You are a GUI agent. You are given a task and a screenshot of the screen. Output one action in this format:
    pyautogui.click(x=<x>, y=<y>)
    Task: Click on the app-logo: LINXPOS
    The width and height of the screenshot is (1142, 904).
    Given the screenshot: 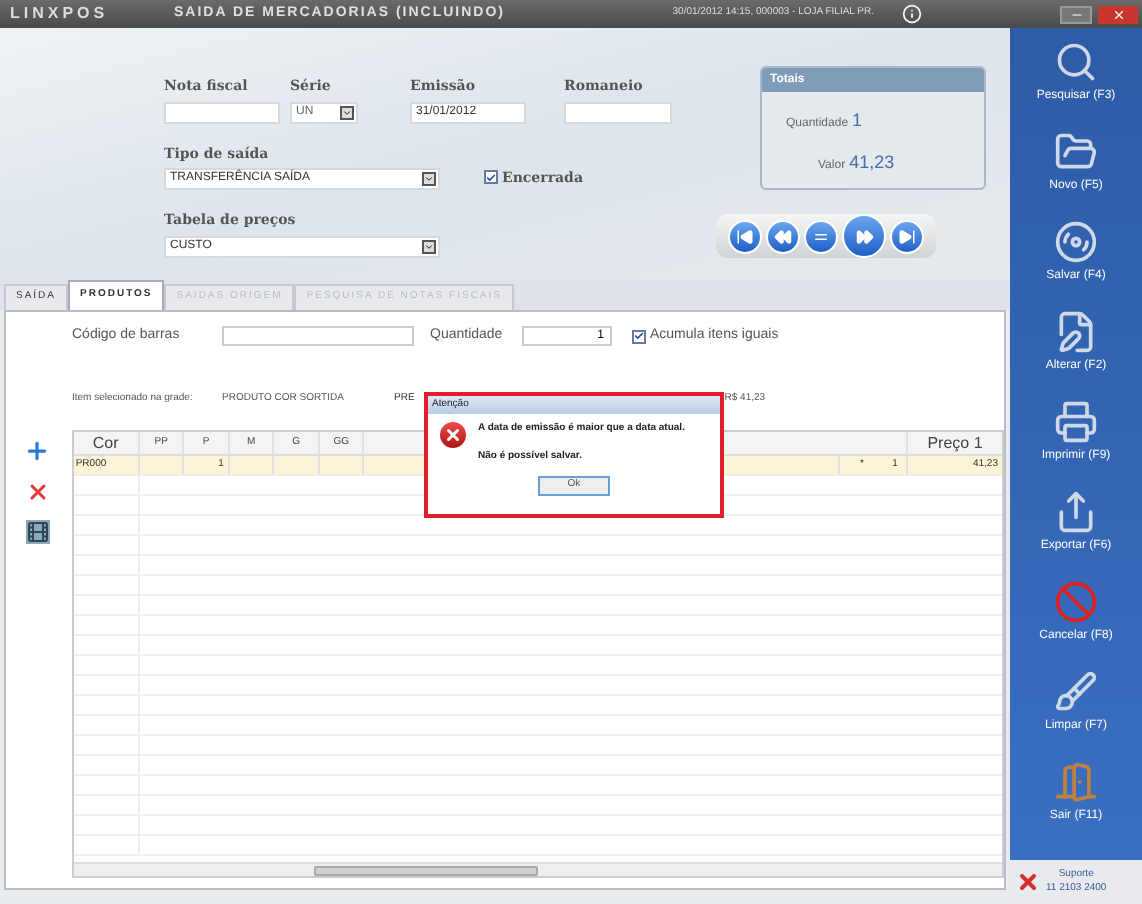 What is the action you would take?
    pyautogui.click(x=60, y=14)
    